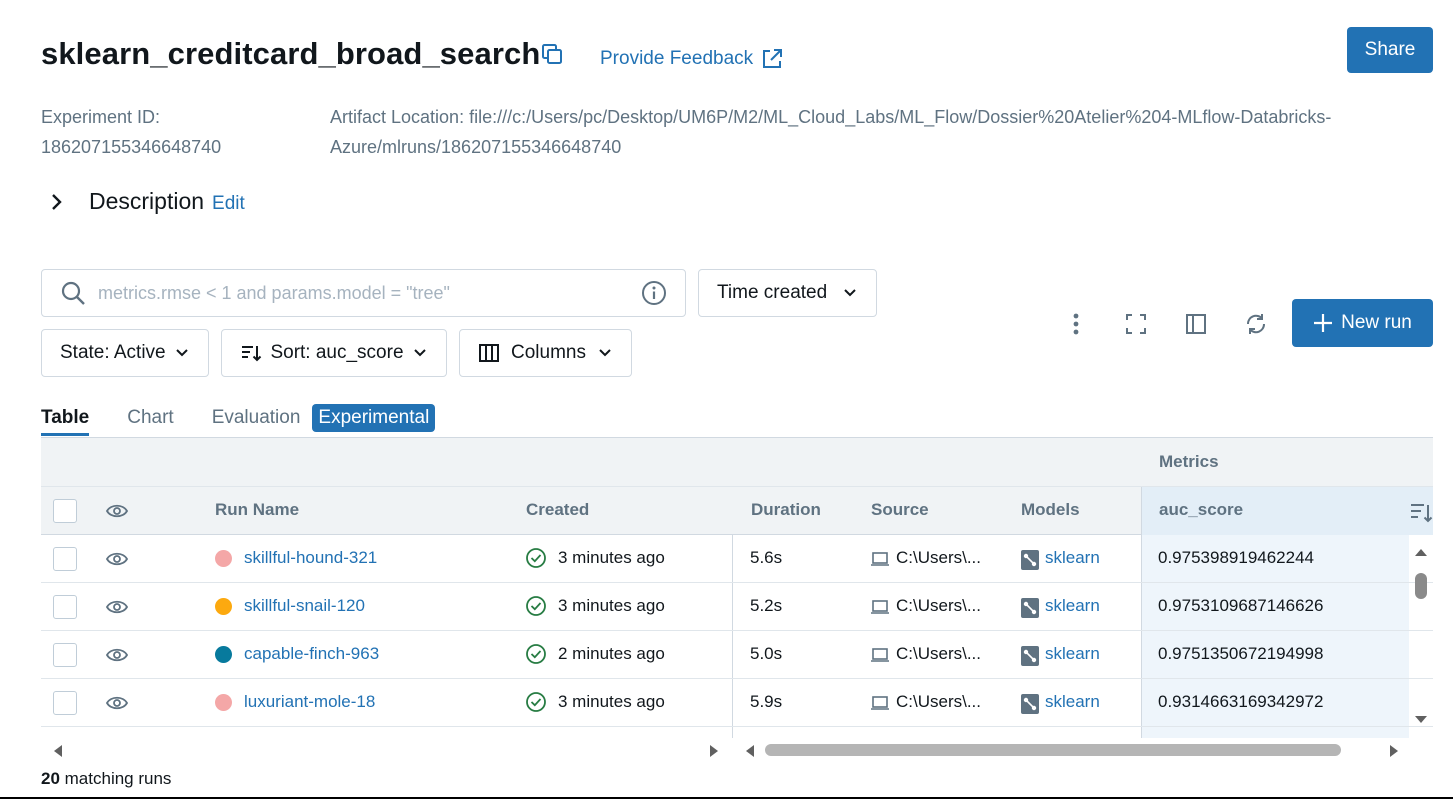  What do you see at coordinates (900, 510) in the screenshot?
I see `column-header-source: Source` at bounding box center [900, 510].